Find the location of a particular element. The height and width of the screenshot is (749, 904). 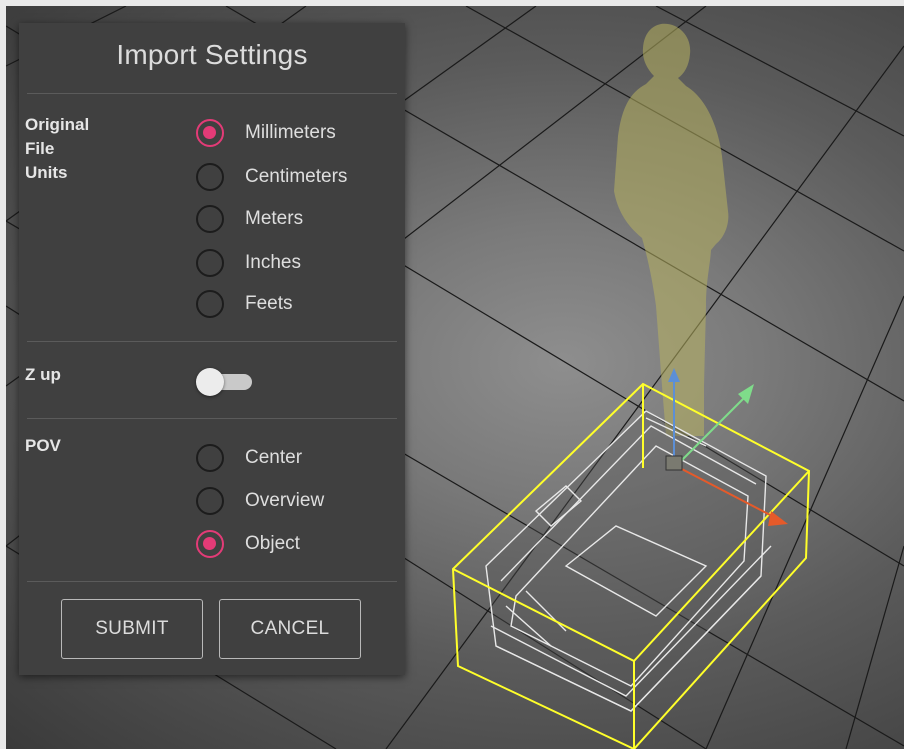

units-option-meters: Meters is located at coordinates (249, 219).